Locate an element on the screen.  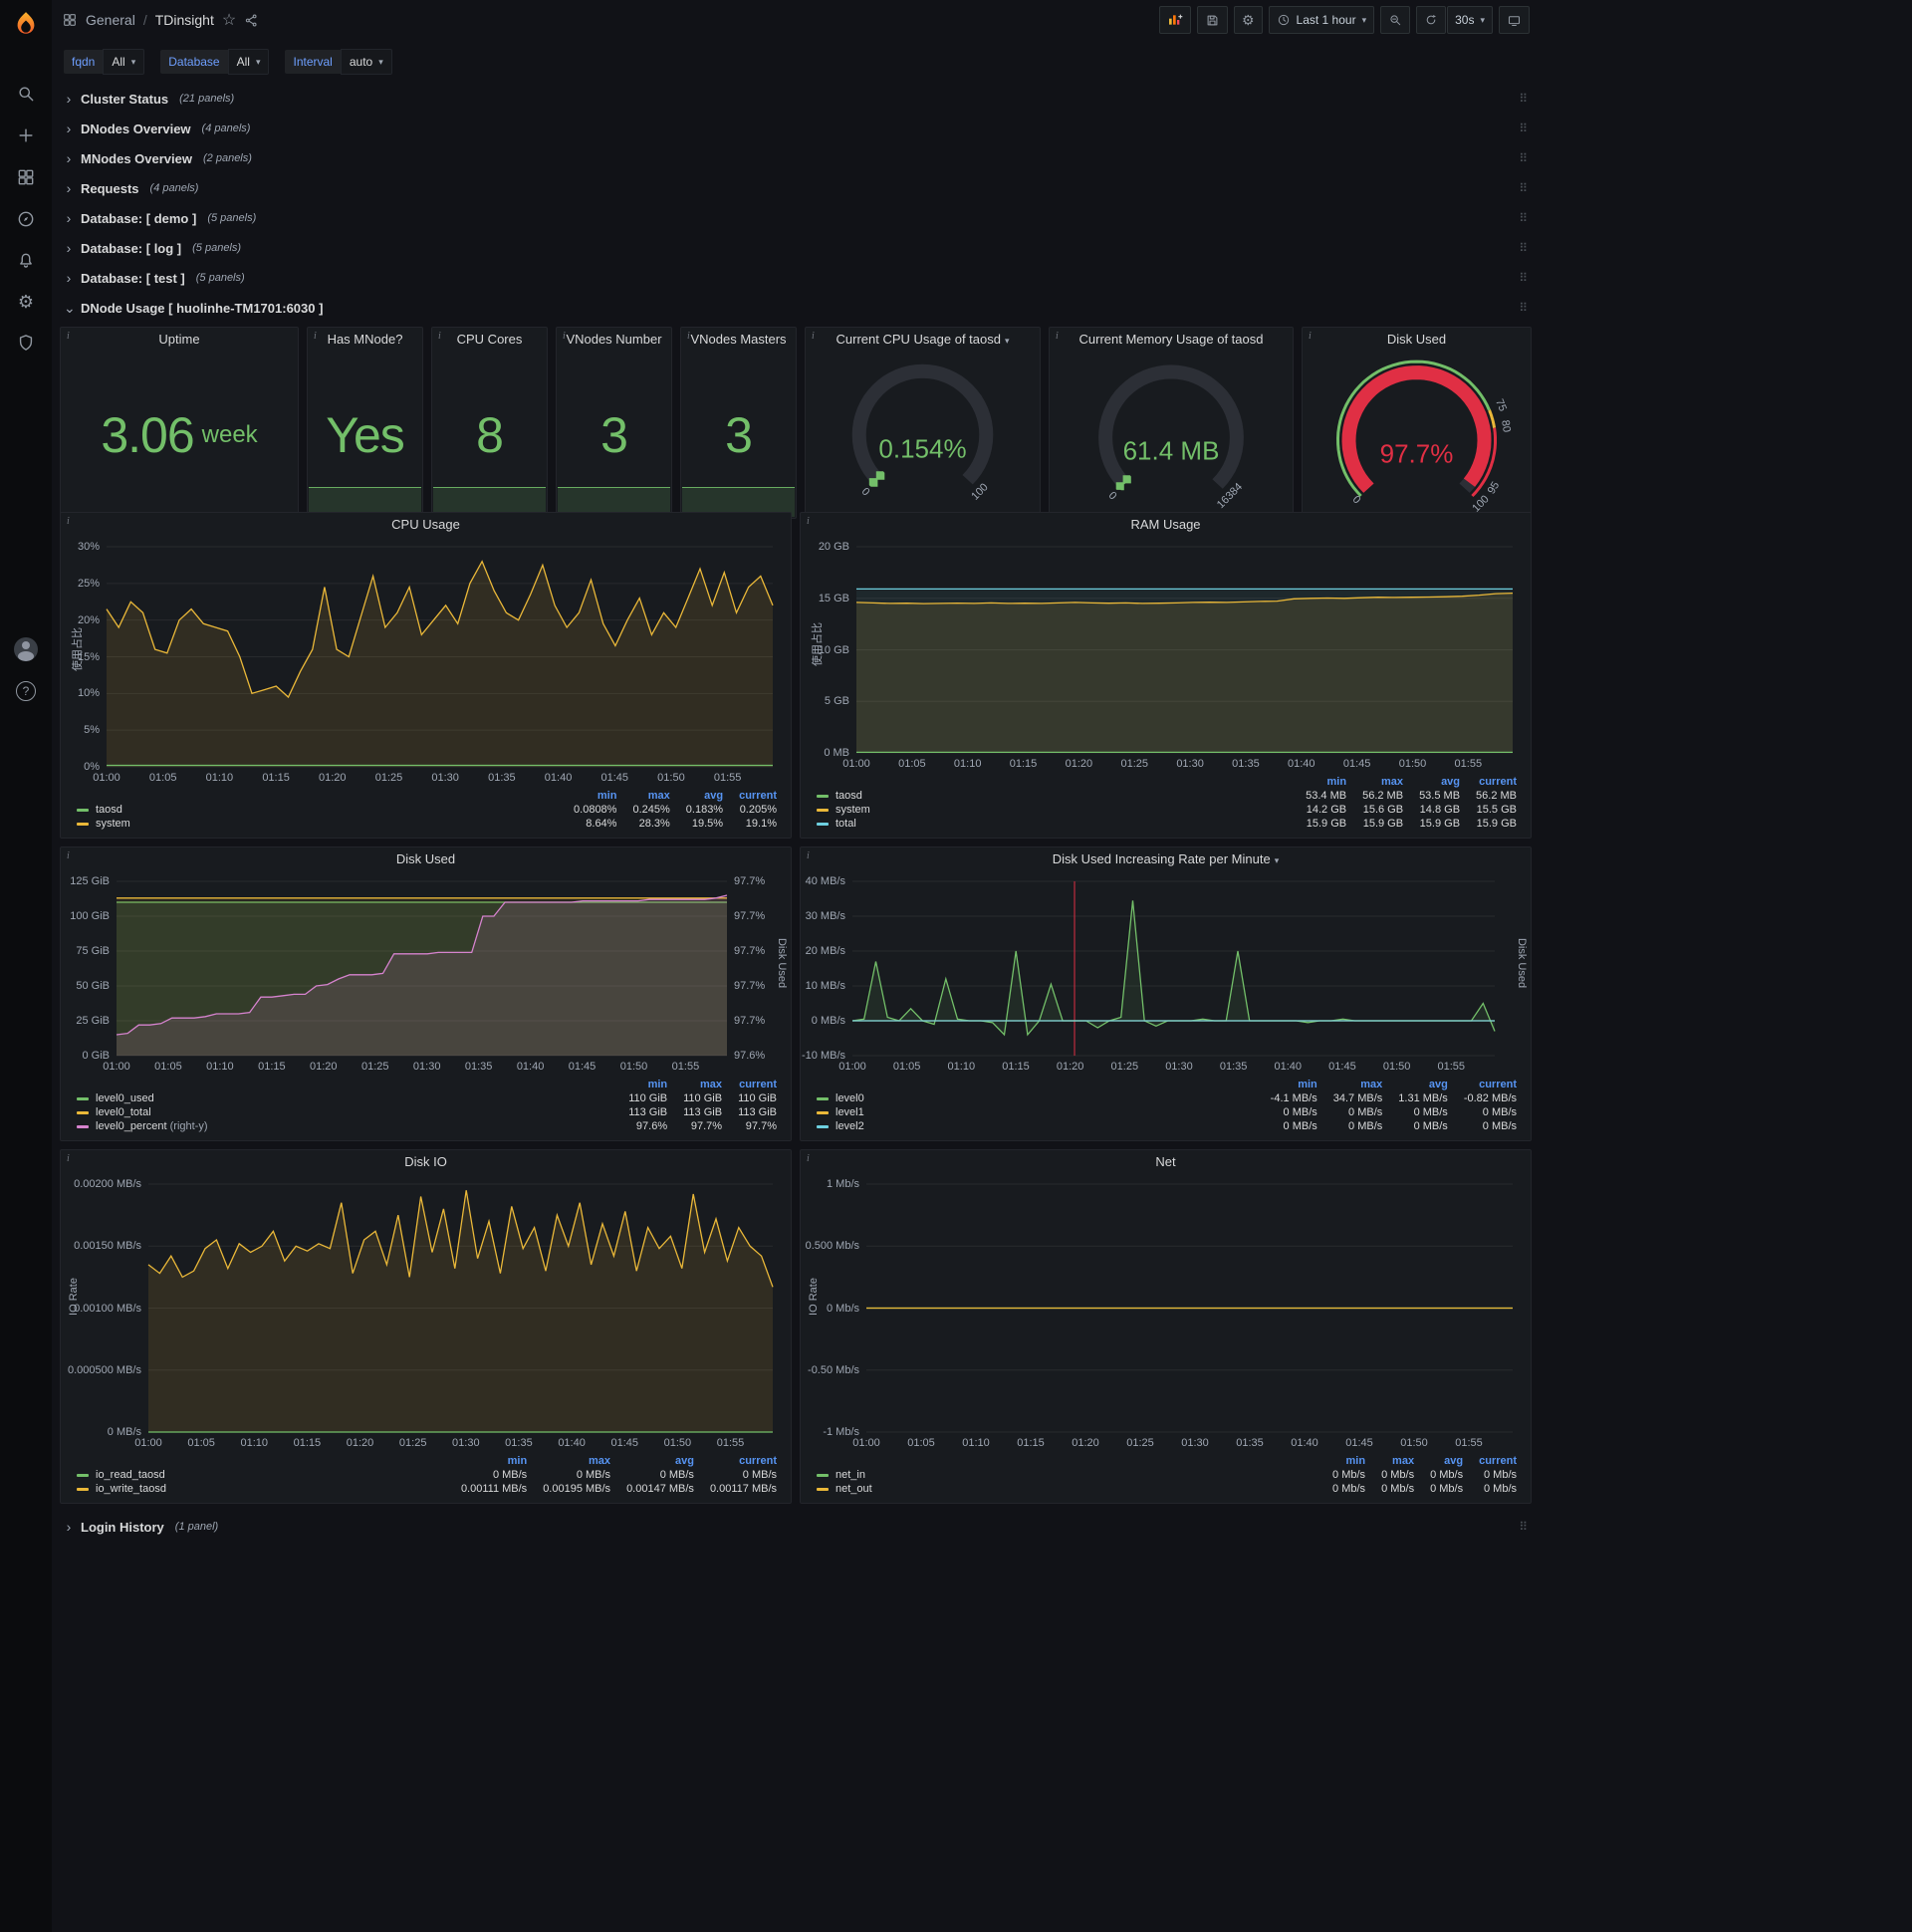
zoom-out-button is located at coordinates (1395, 20).